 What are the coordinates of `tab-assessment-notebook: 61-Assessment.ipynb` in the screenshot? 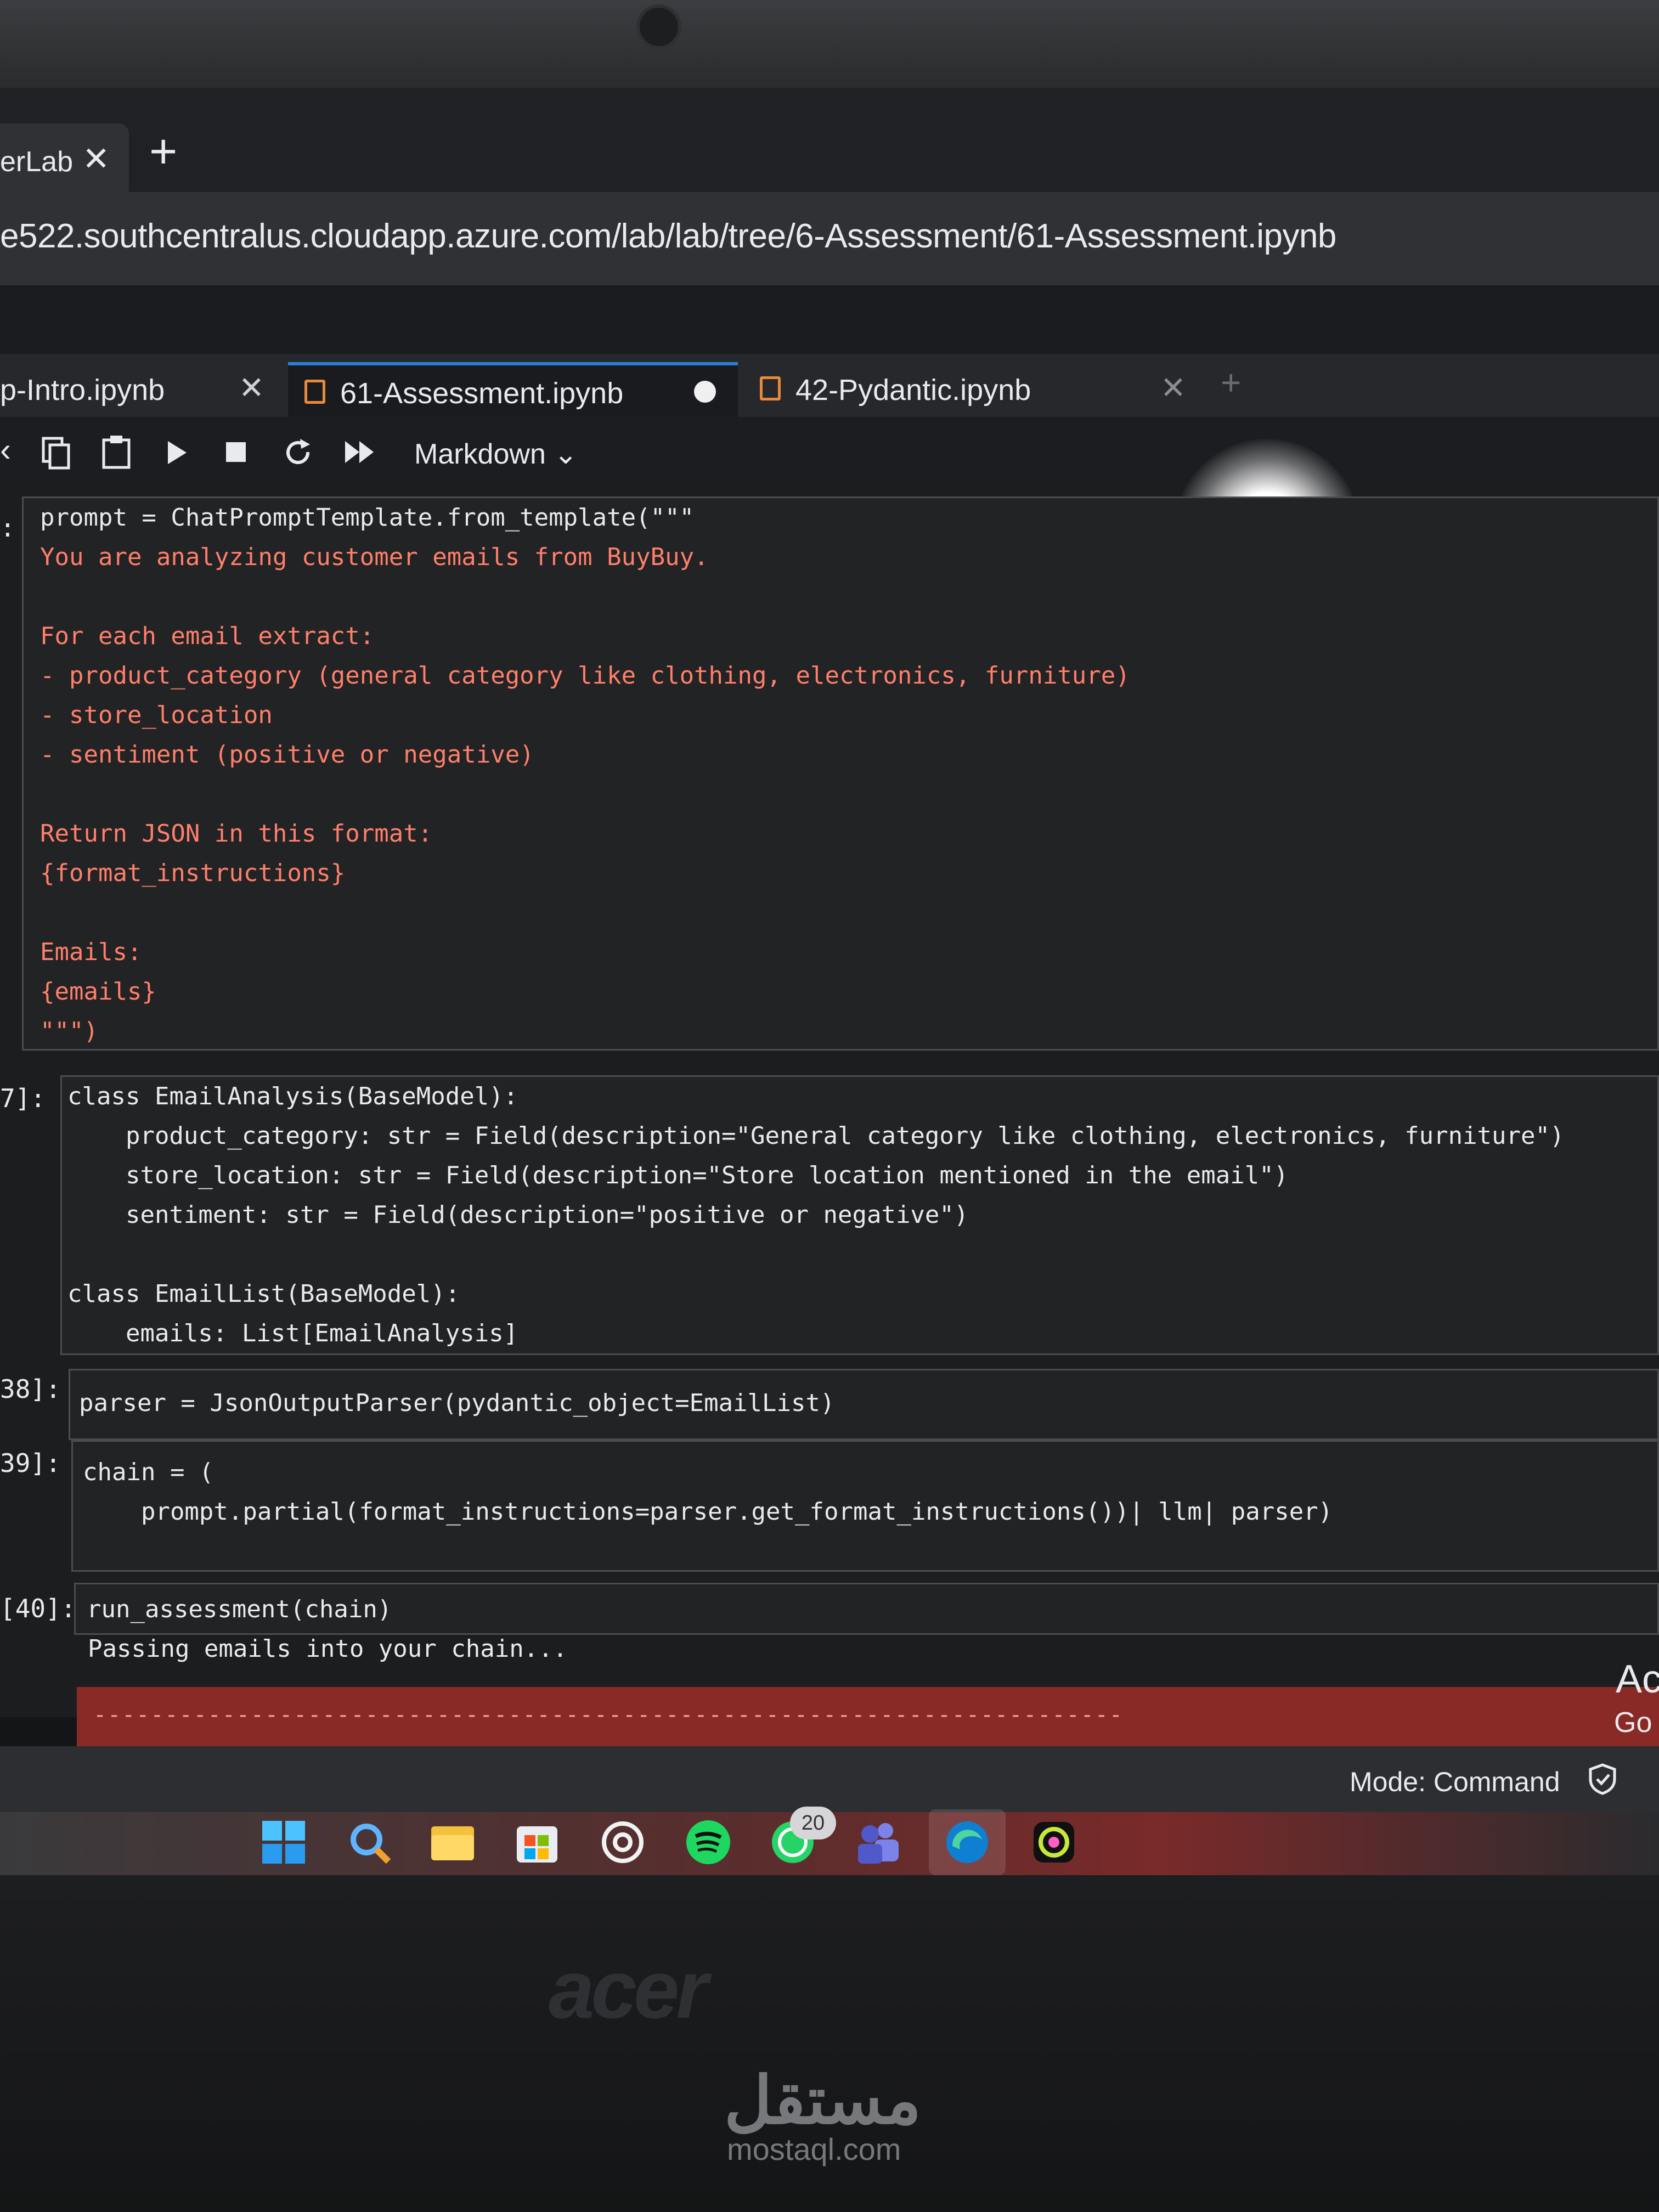 It's located at (513, 391).